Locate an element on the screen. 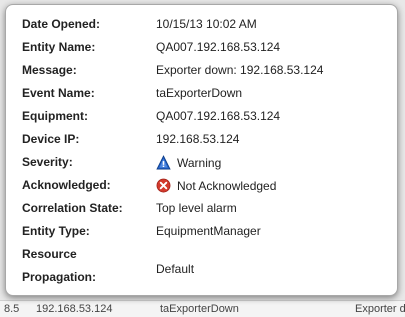  detail-label: Date Opened: is located at coordinates (61, 24).